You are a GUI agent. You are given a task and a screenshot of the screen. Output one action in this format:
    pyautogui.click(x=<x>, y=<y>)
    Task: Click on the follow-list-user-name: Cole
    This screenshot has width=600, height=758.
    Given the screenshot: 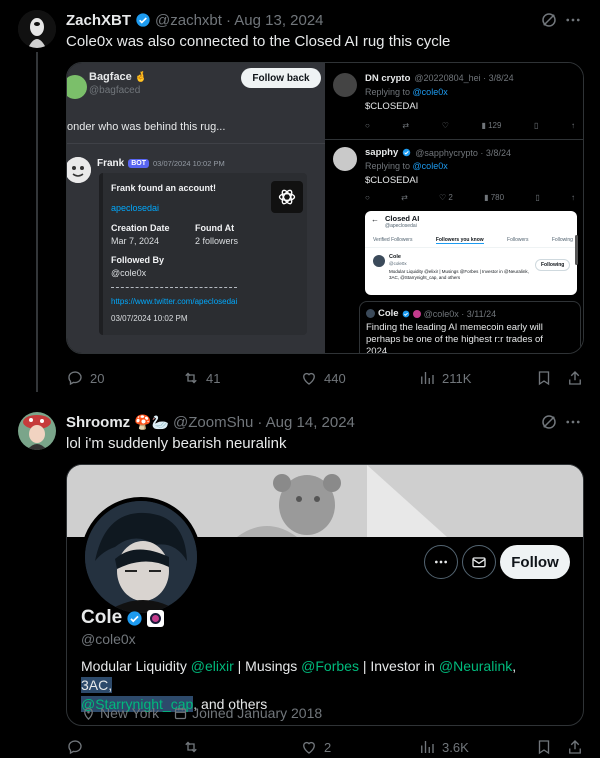 What is the action you would take?
    pyautogui.click(x=395, y=257)
    